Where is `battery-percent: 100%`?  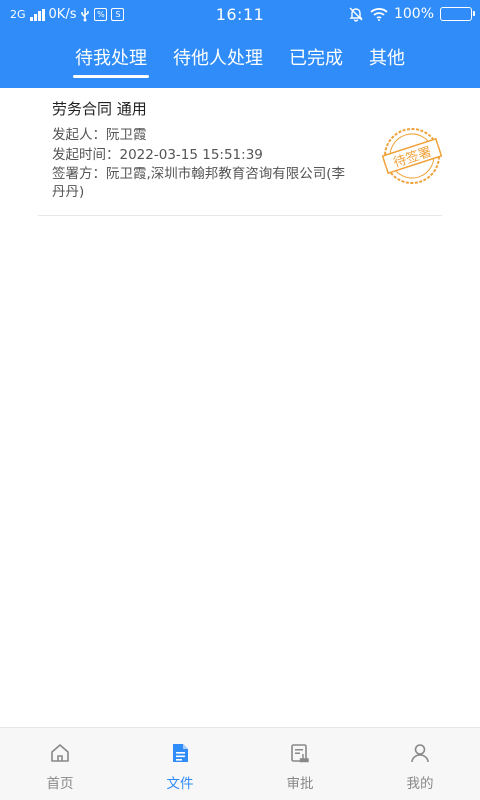
battery-percent: 100% is located at coordinates (413, 14).